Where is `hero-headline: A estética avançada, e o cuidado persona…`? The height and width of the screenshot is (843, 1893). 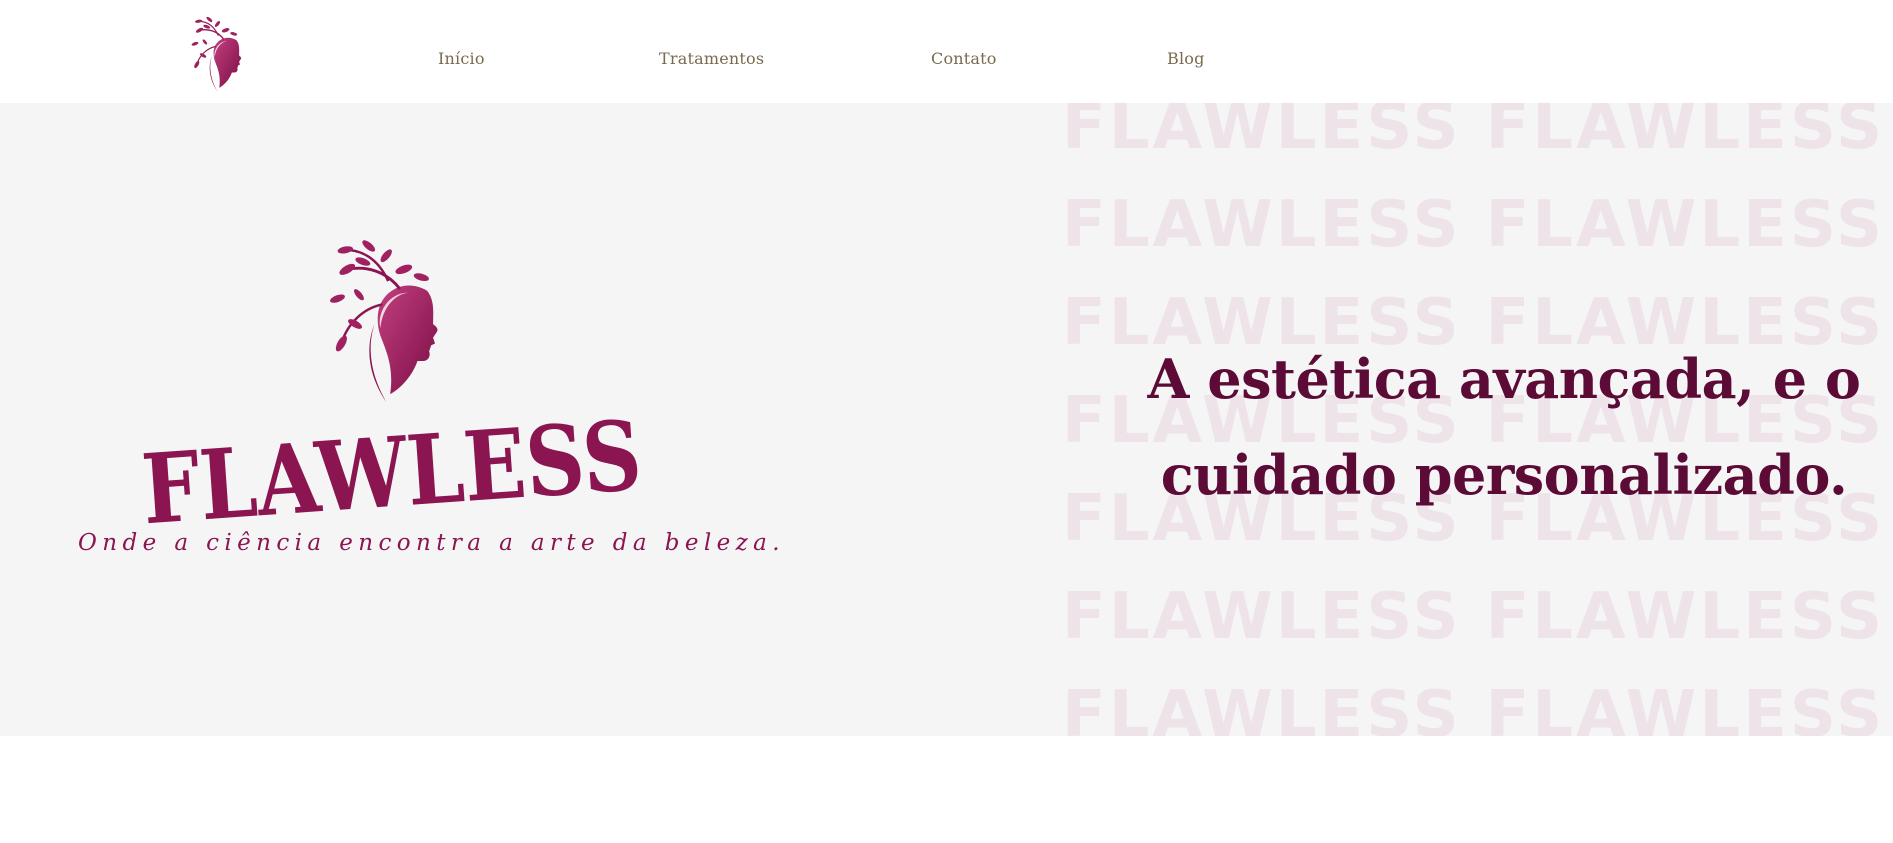 hero-headline: A estética avançada, e o cuidado persona… is located at coordinates (1504, 427).